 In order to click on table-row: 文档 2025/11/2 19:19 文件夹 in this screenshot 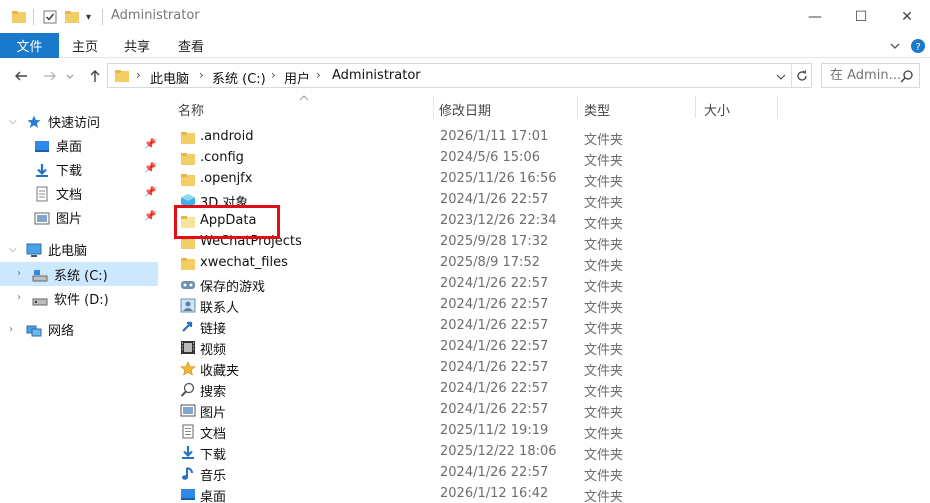, I will do `click(547, 431)`.